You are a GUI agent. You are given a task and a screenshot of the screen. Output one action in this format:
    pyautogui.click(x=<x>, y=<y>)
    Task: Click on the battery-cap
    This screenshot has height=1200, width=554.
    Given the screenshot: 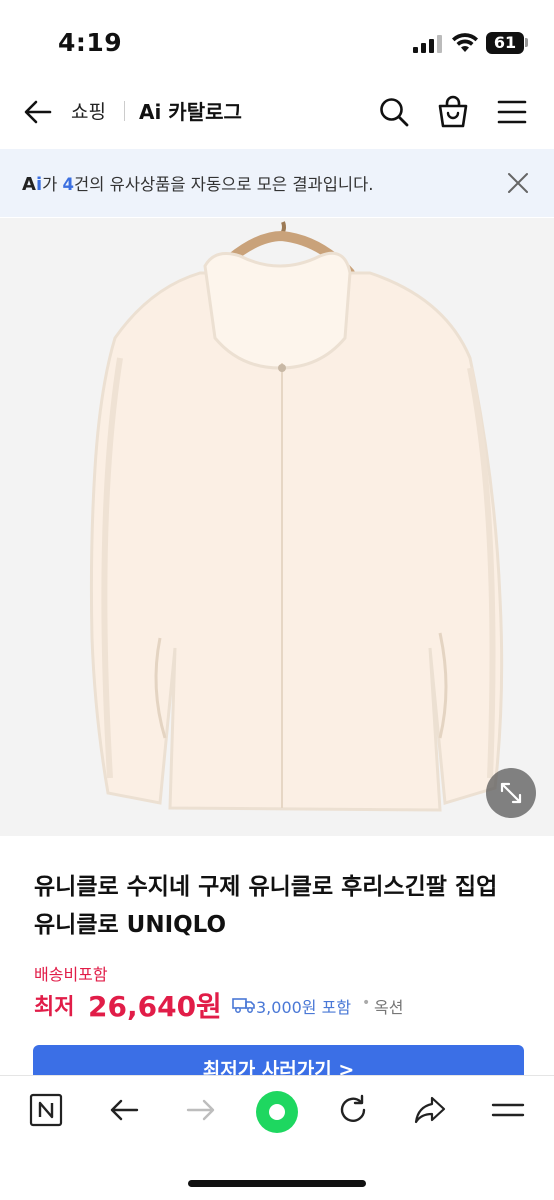 What is the action you would take?
    pyautogui.click(x=526, y=42)
    